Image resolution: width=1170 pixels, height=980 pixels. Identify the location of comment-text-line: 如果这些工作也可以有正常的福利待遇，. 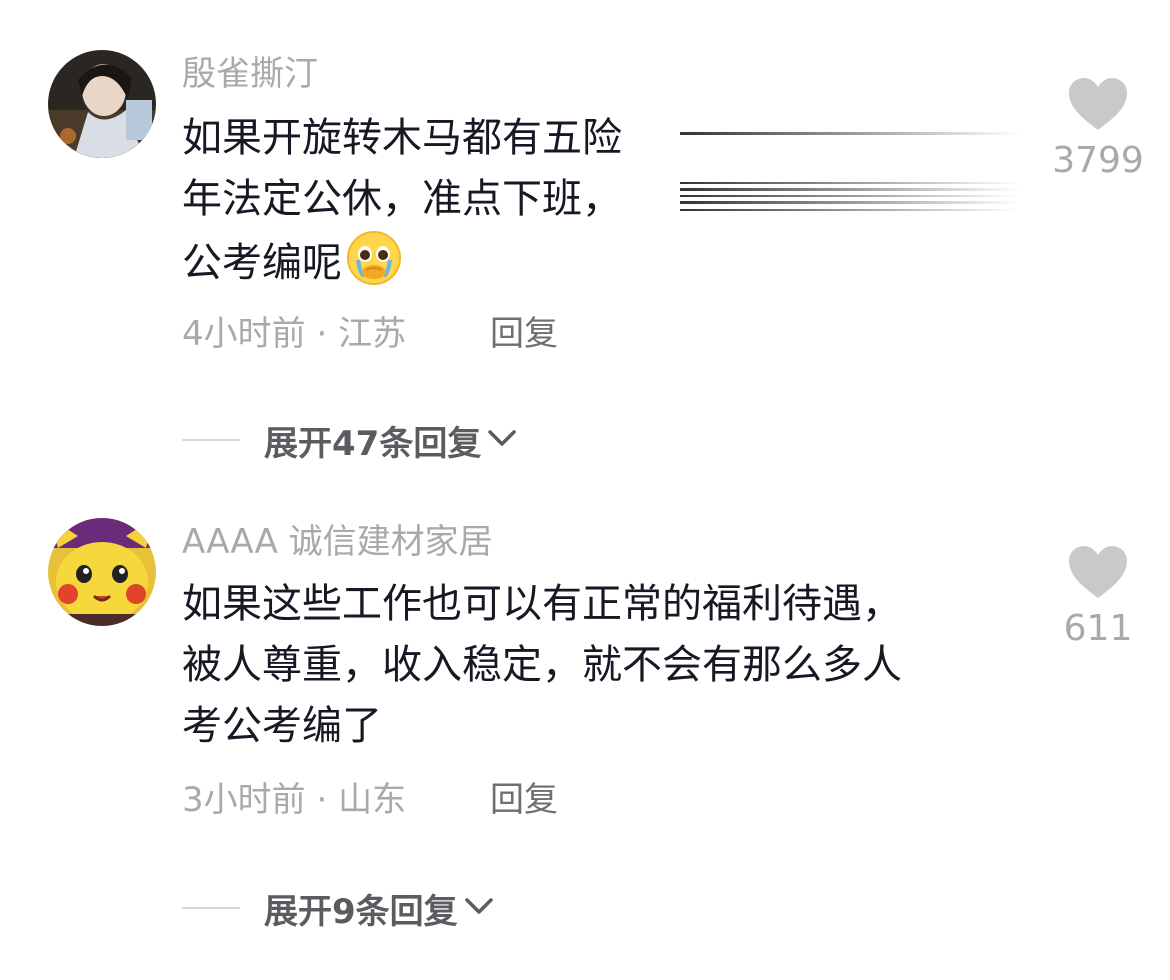
(542, 604).